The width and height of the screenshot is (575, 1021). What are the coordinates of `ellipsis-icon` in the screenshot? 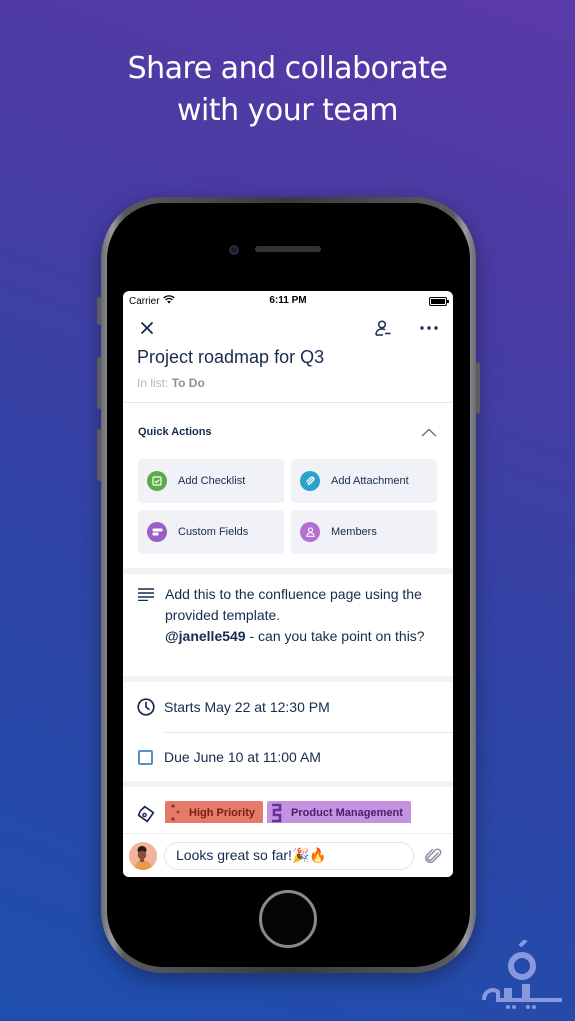 It's located at (429, 328).